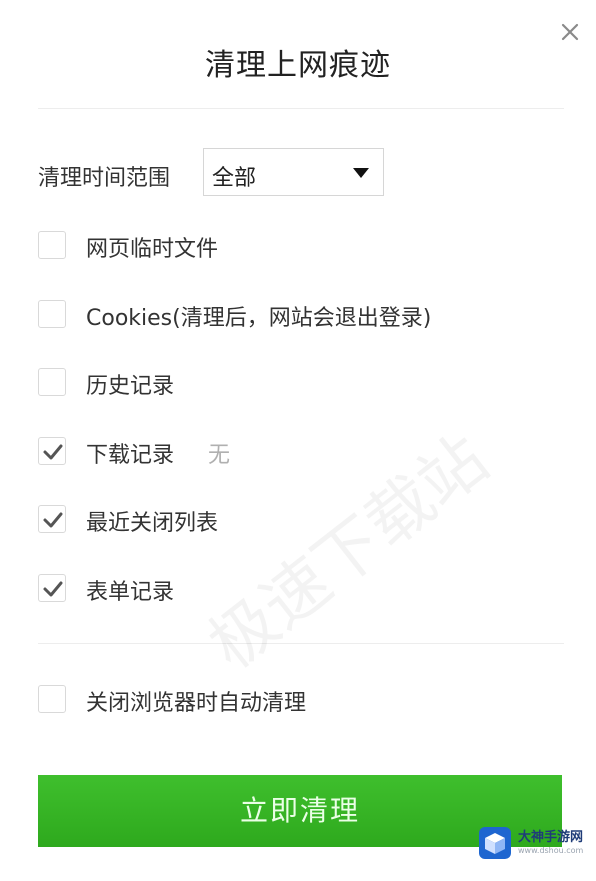 This screenshot has width=596, height=881. Describe the element at coordinates (152, 249) in the screenshot. I see `option-label: 网页临时文件` at that location.